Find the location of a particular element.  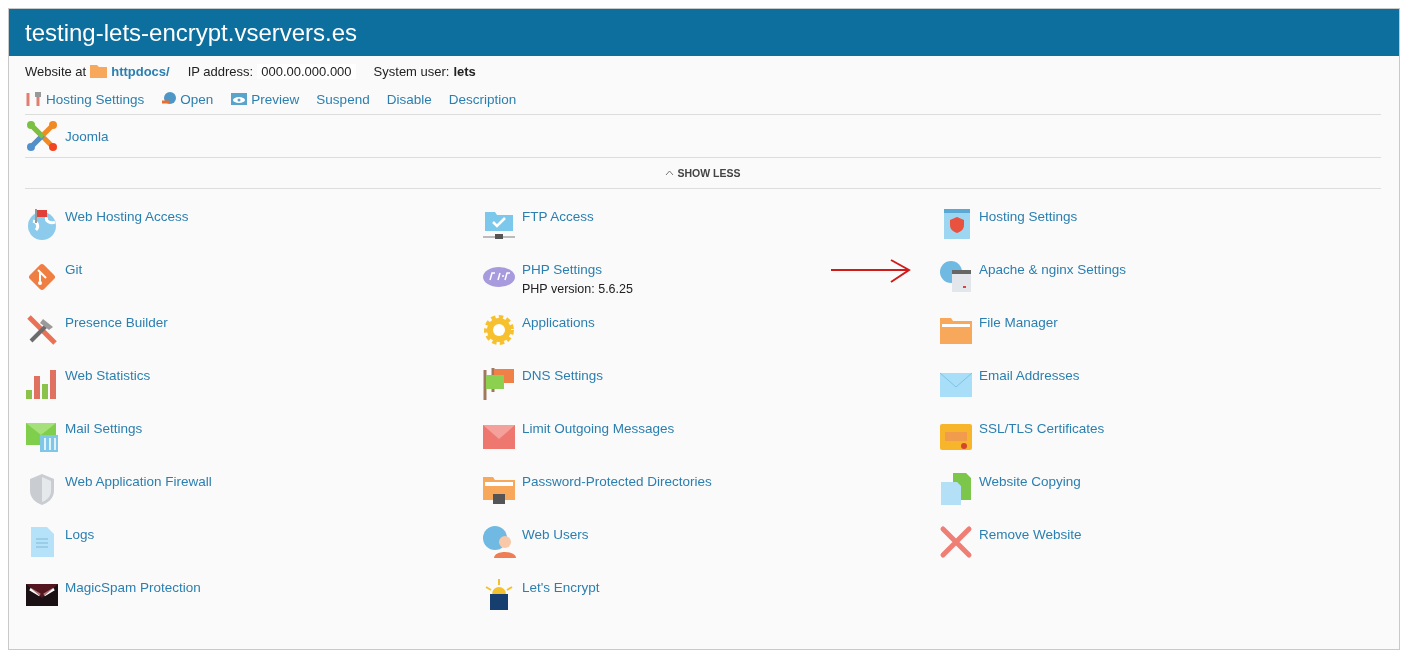

tool-link: FTP Access is located at coordinates (558, 216).